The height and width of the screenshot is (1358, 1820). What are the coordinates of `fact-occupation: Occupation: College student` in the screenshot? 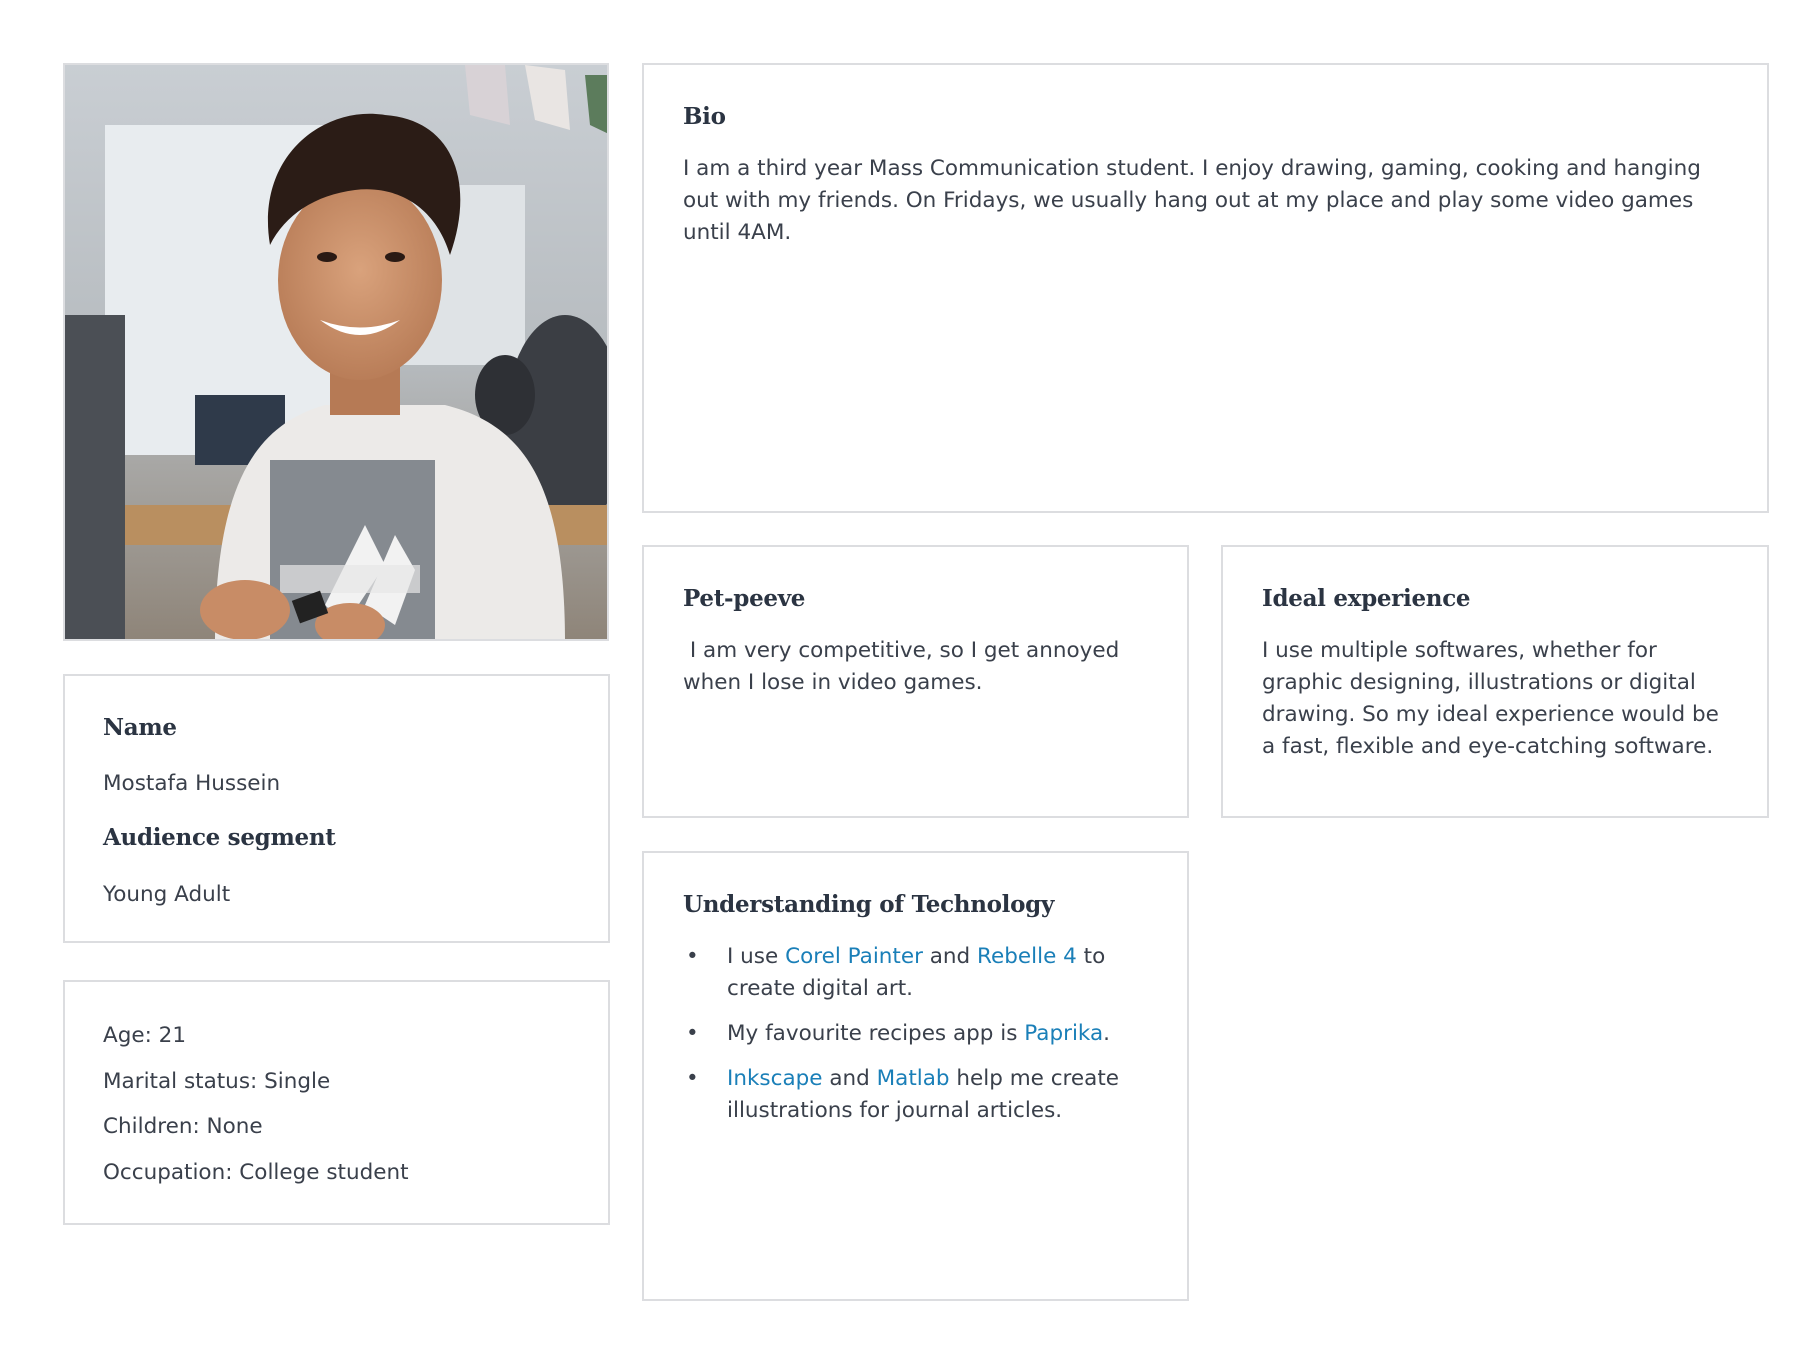 It's located at (256, 1172).